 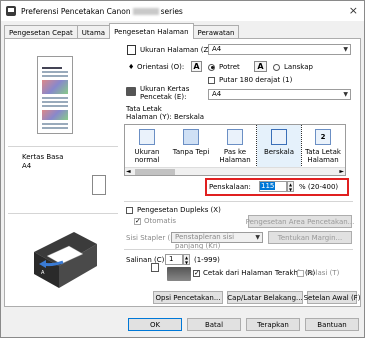 What do you see at coordinates (131, 91) in the screenshot?
I see `printer-paper-icon` at bounding box center [131, 91].